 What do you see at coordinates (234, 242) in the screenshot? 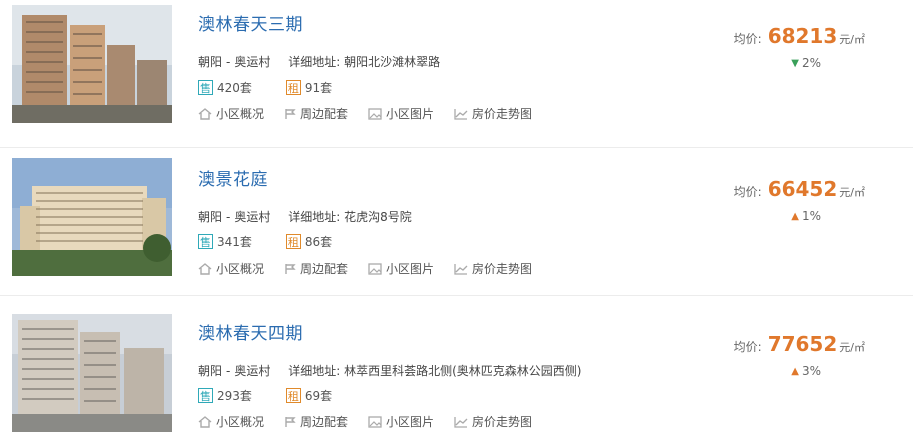
I see `sale-count: 341套` at bounding box center [234, 242].